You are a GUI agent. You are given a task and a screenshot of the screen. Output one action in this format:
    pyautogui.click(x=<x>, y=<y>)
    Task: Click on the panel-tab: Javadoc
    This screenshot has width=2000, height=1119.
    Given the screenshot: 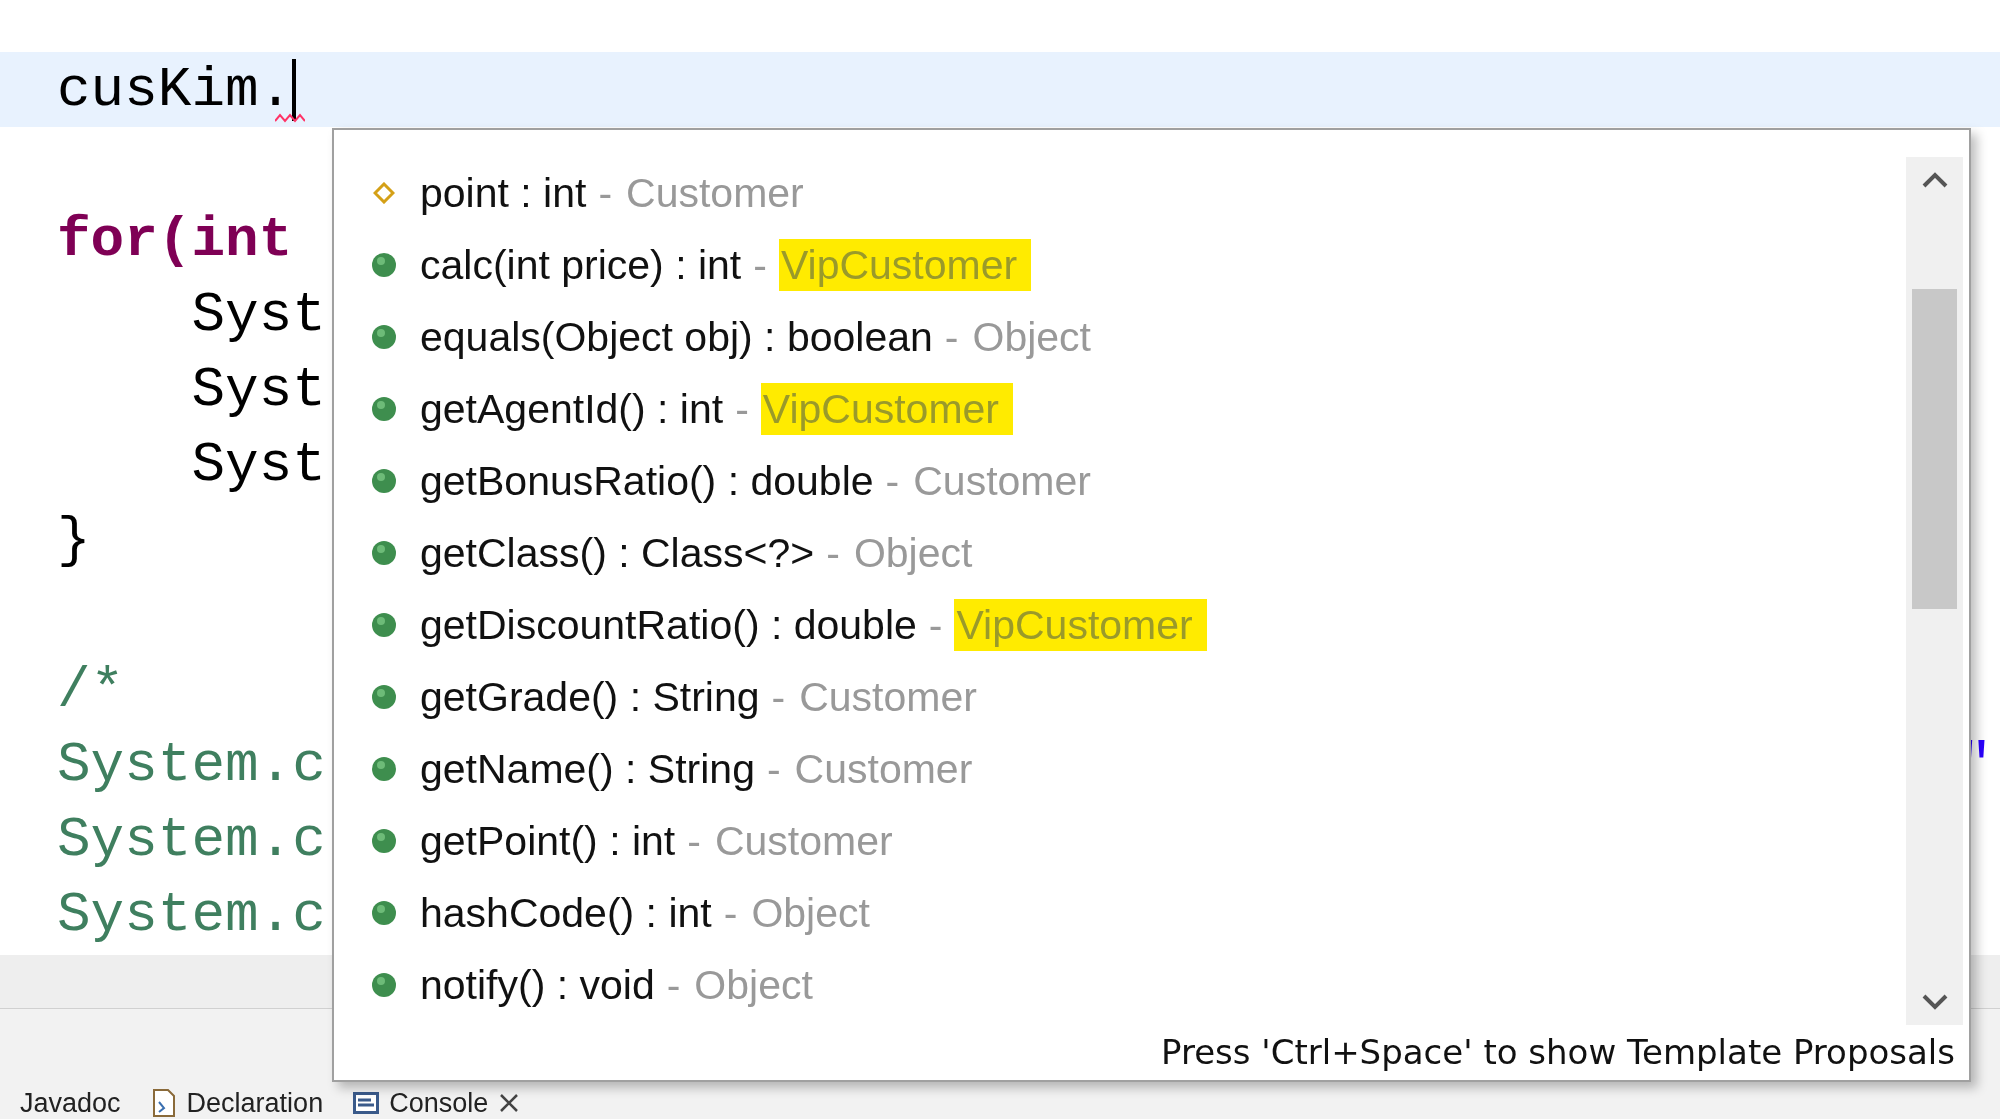 What is the action you would take?
    pyautogui.click(x=70, y=1103)
    